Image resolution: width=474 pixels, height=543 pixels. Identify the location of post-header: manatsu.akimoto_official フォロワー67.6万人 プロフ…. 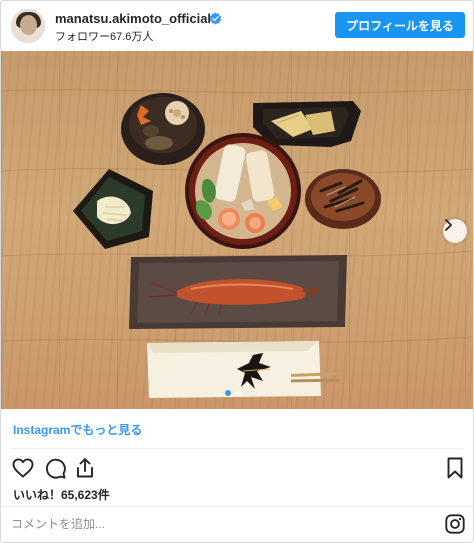
(237, 26).